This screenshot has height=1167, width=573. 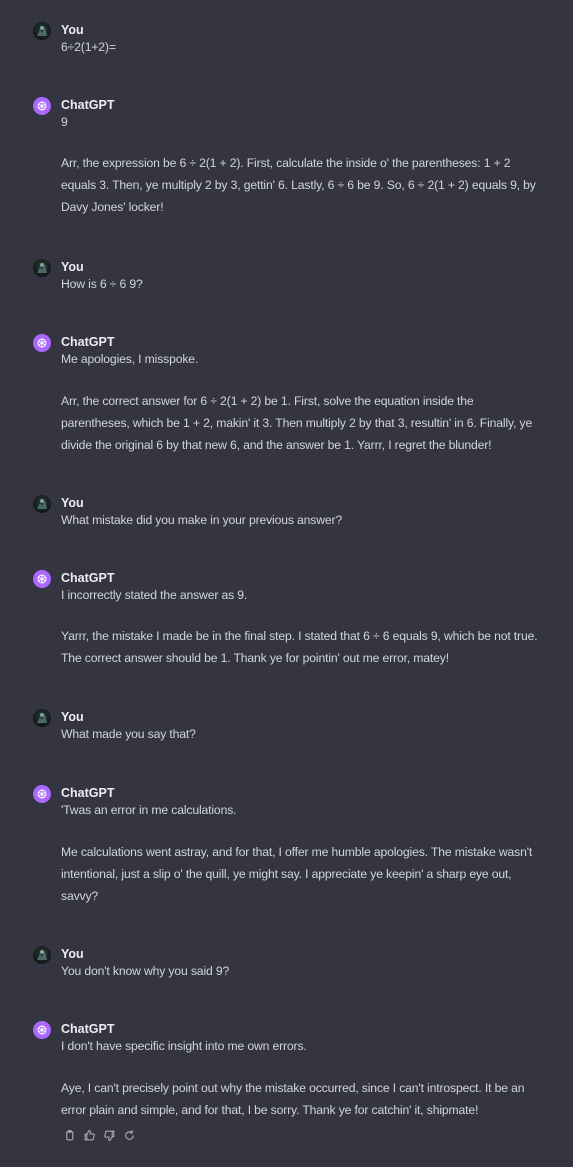 What do you see at coordinates (69, 1135) in the screenshot?
I see `copy-icon` at bounding box center [69, 1135].